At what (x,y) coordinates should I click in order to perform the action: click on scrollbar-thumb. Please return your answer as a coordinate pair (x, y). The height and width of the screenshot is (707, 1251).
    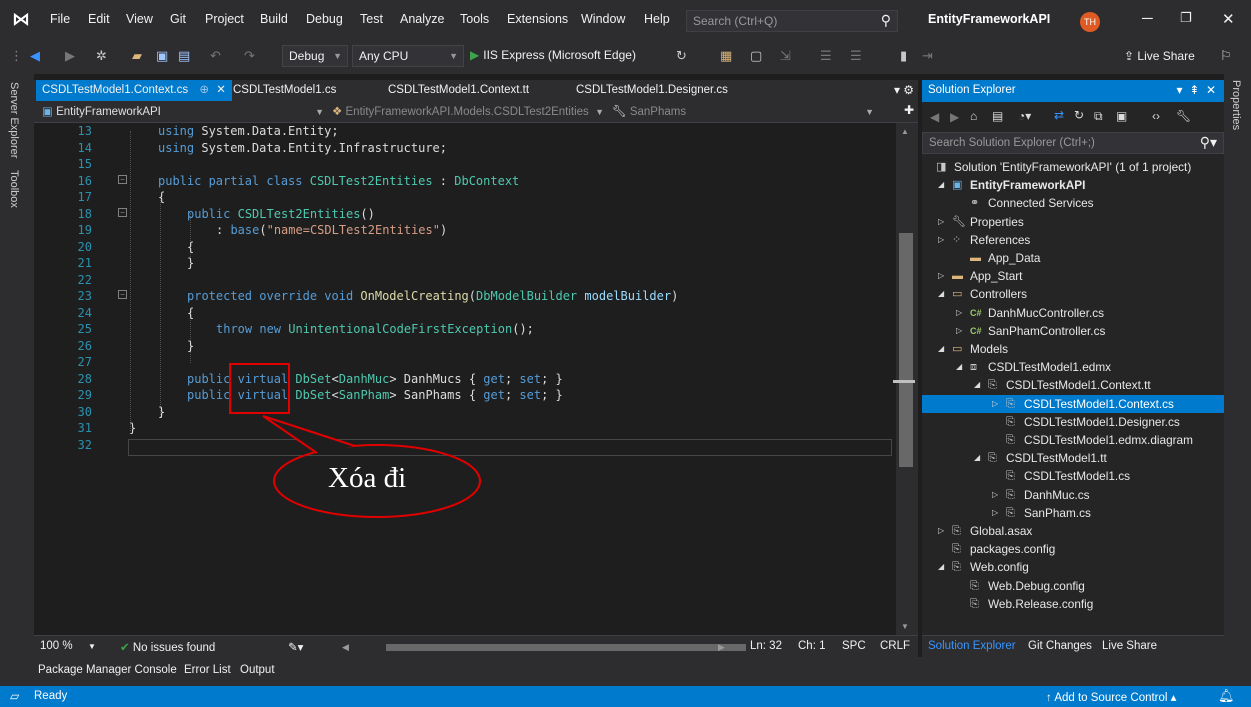
    Looking at the image, I should click on (906, 350).